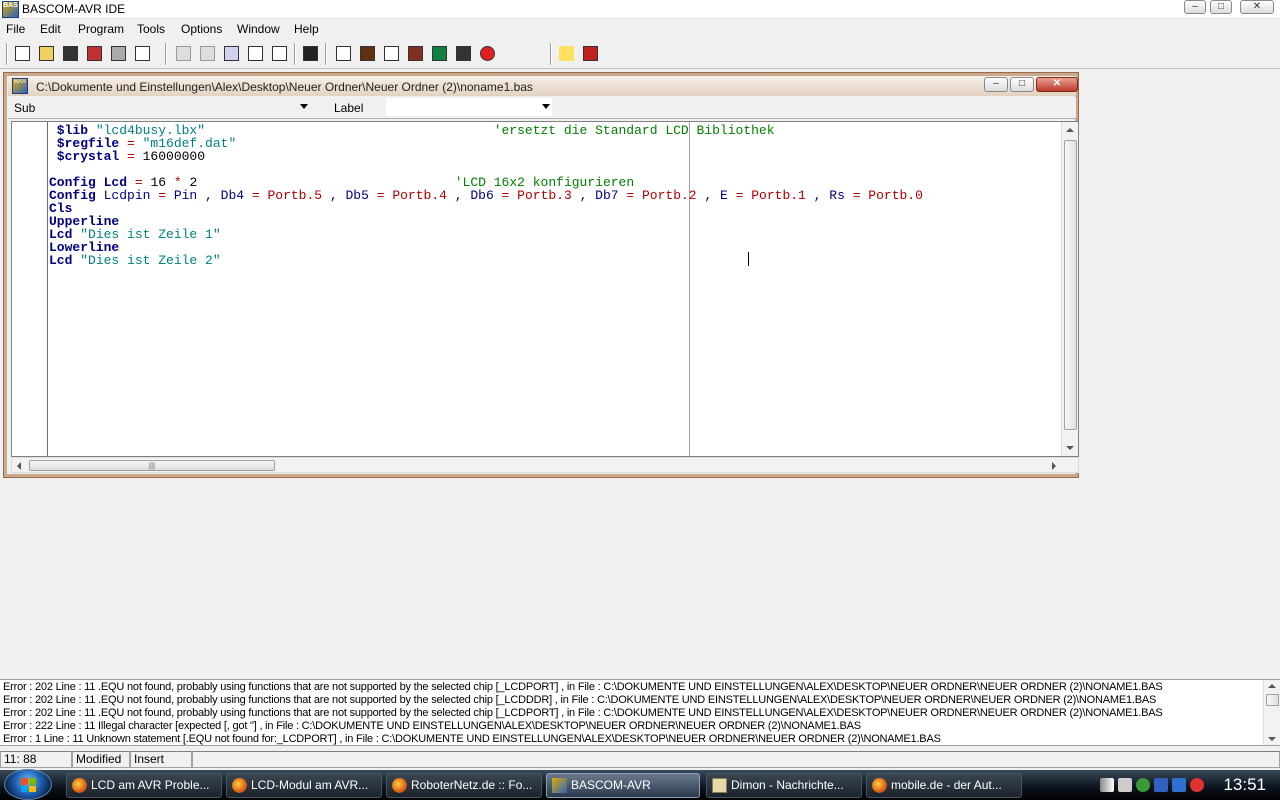 The image size is (1280, 800). Describe the element at coordinates (599, 195) in the screenshot. I see `code-token: , Db7` at that location.